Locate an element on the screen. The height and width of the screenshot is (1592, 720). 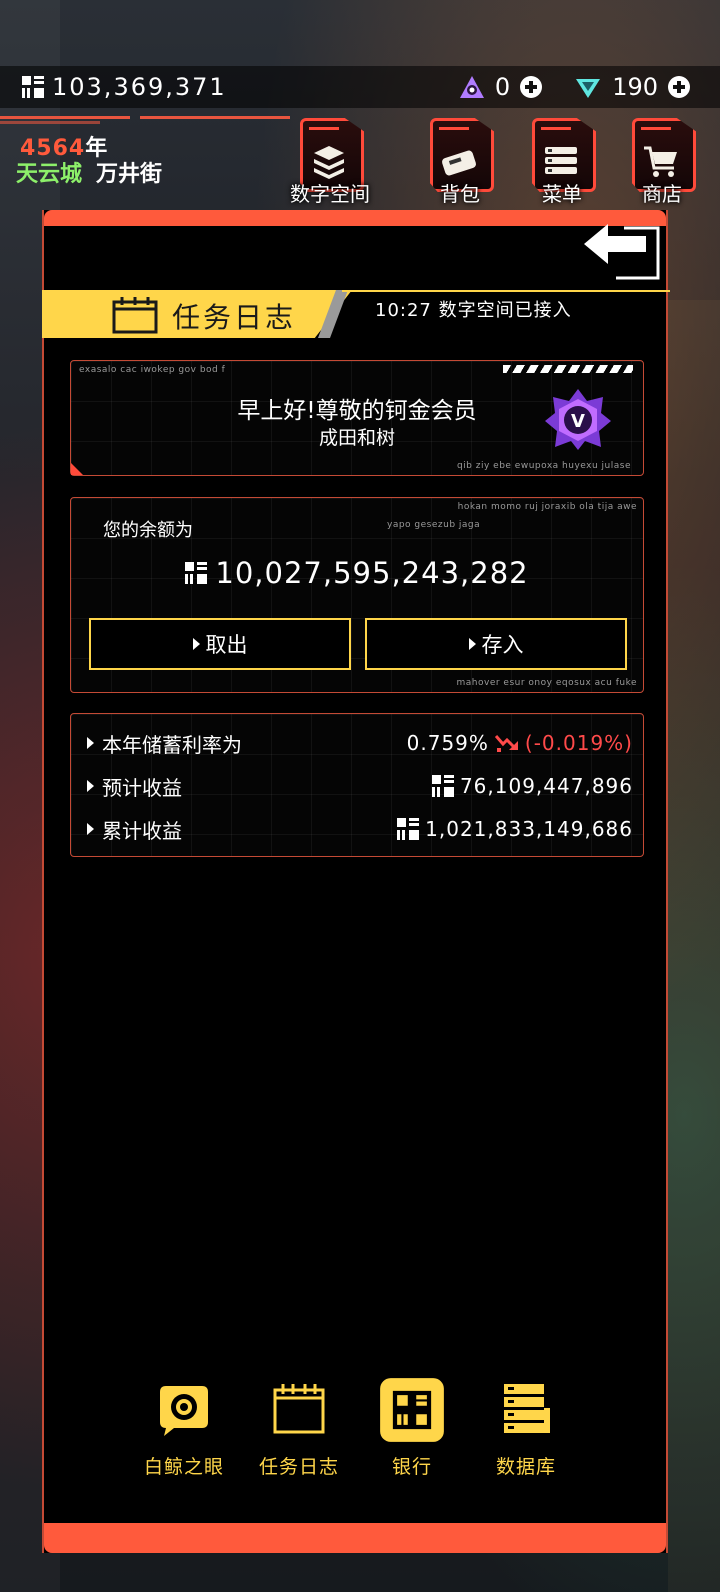
add-purple-gem-button is located at coordinates (531, 87).